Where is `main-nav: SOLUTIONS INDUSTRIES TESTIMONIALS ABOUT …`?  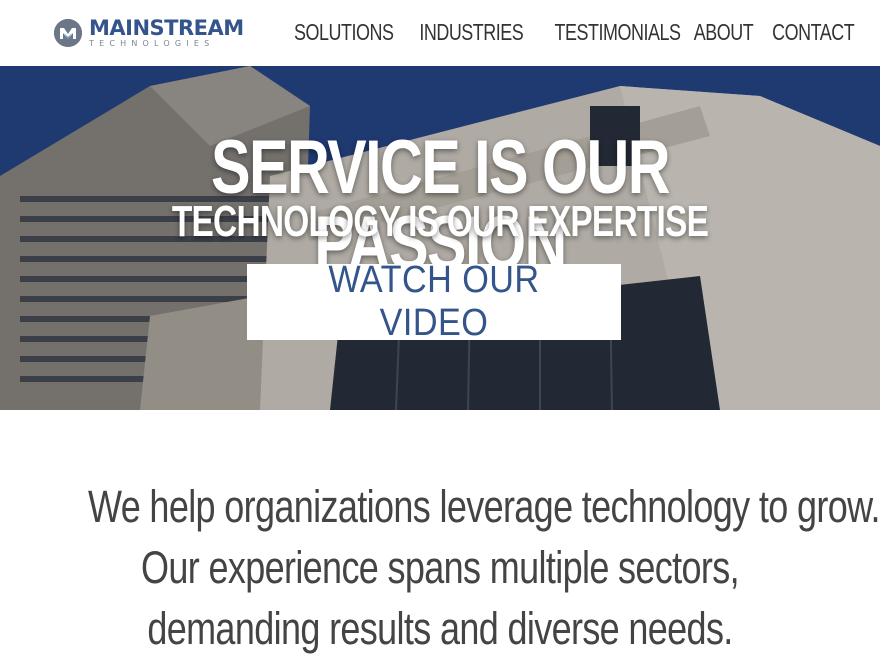 main-nav: SOLUTIONS INDUSTRIES TESTIMONIALS ABOUT … is located at coordinates (562, 32).